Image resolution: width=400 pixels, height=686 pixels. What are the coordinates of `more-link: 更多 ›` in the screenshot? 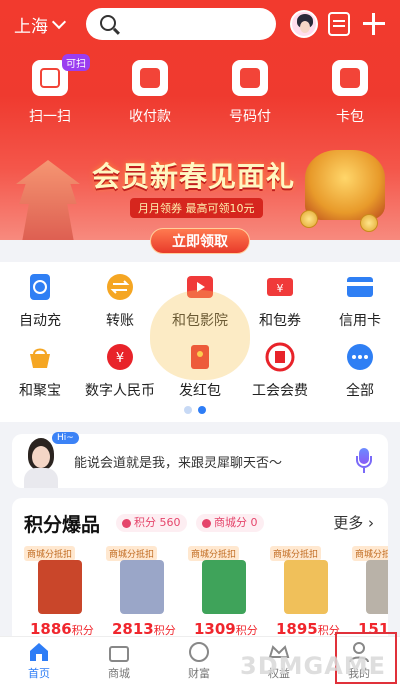 It's located at (353, 522).